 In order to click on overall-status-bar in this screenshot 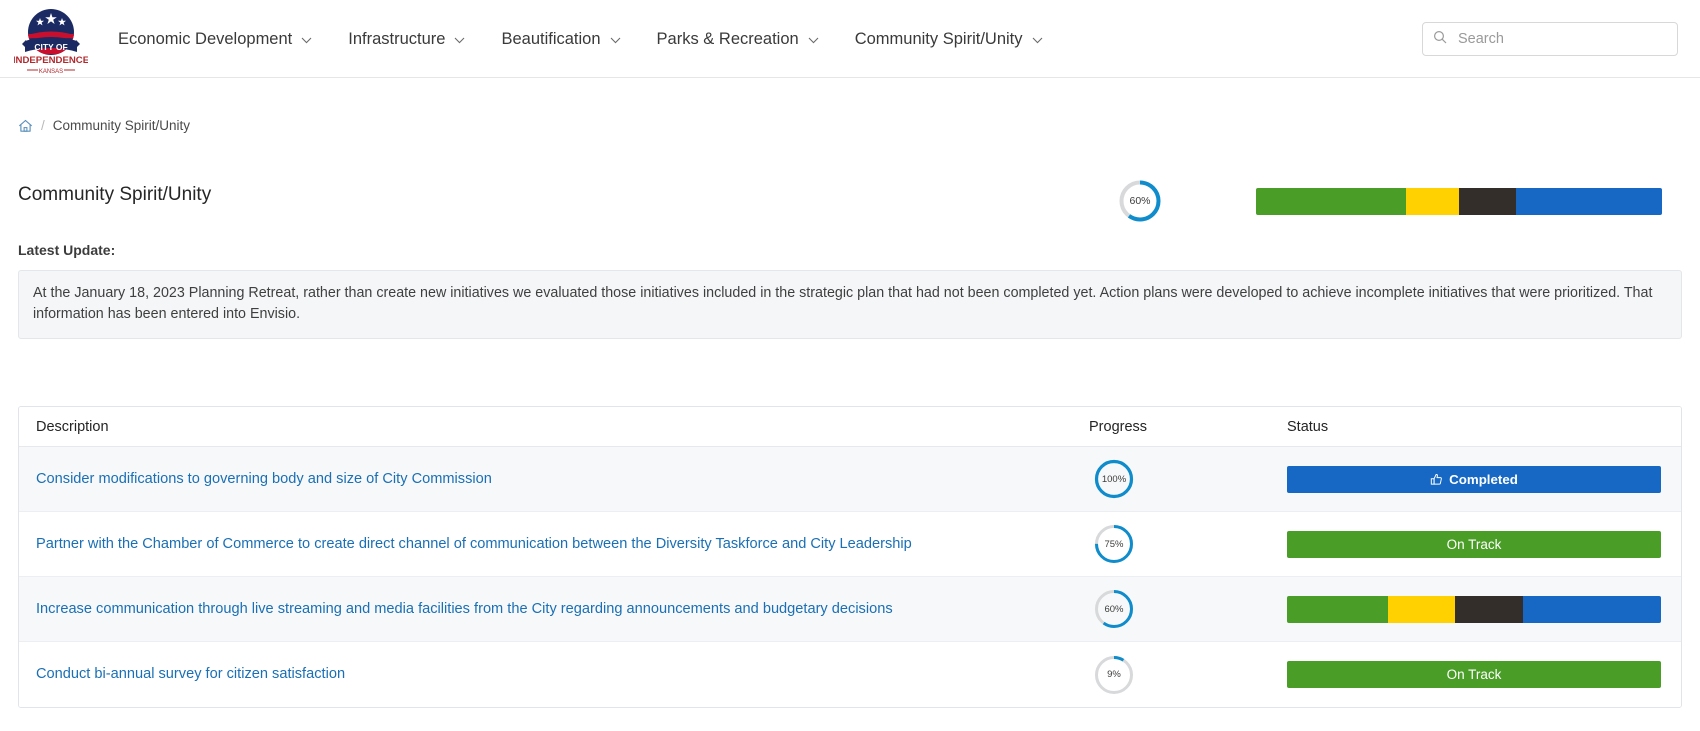, I will do `click(1459, 201)`.